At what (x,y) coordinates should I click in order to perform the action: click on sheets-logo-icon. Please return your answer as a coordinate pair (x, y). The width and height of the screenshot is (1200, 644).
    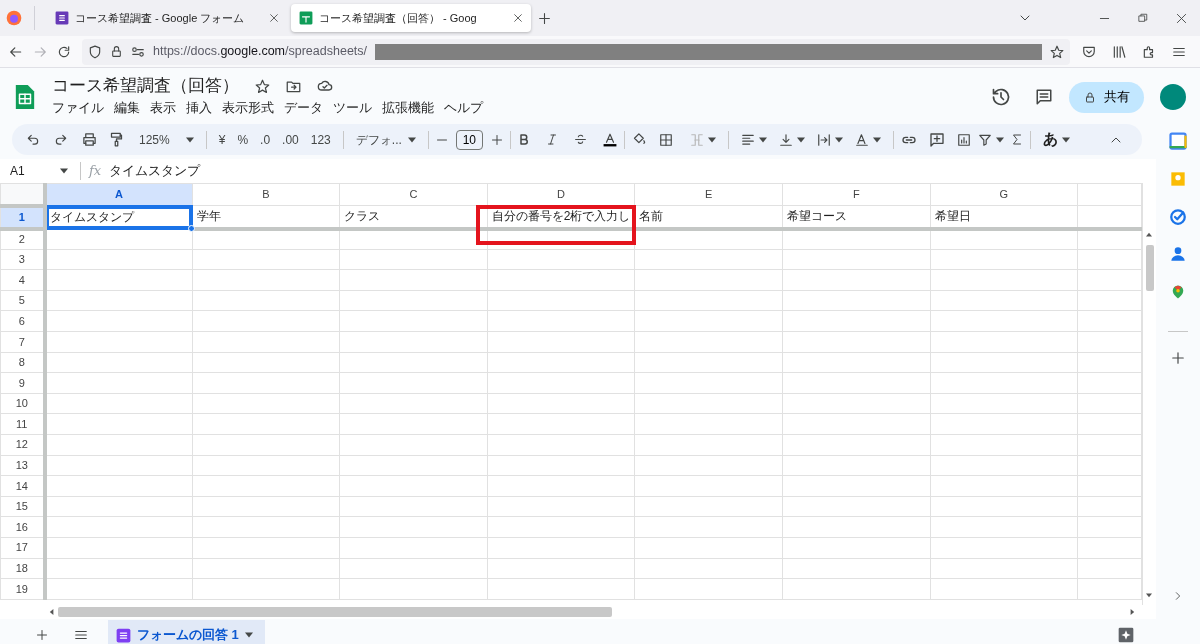
    Looking at the image, I should click on (25, 97).